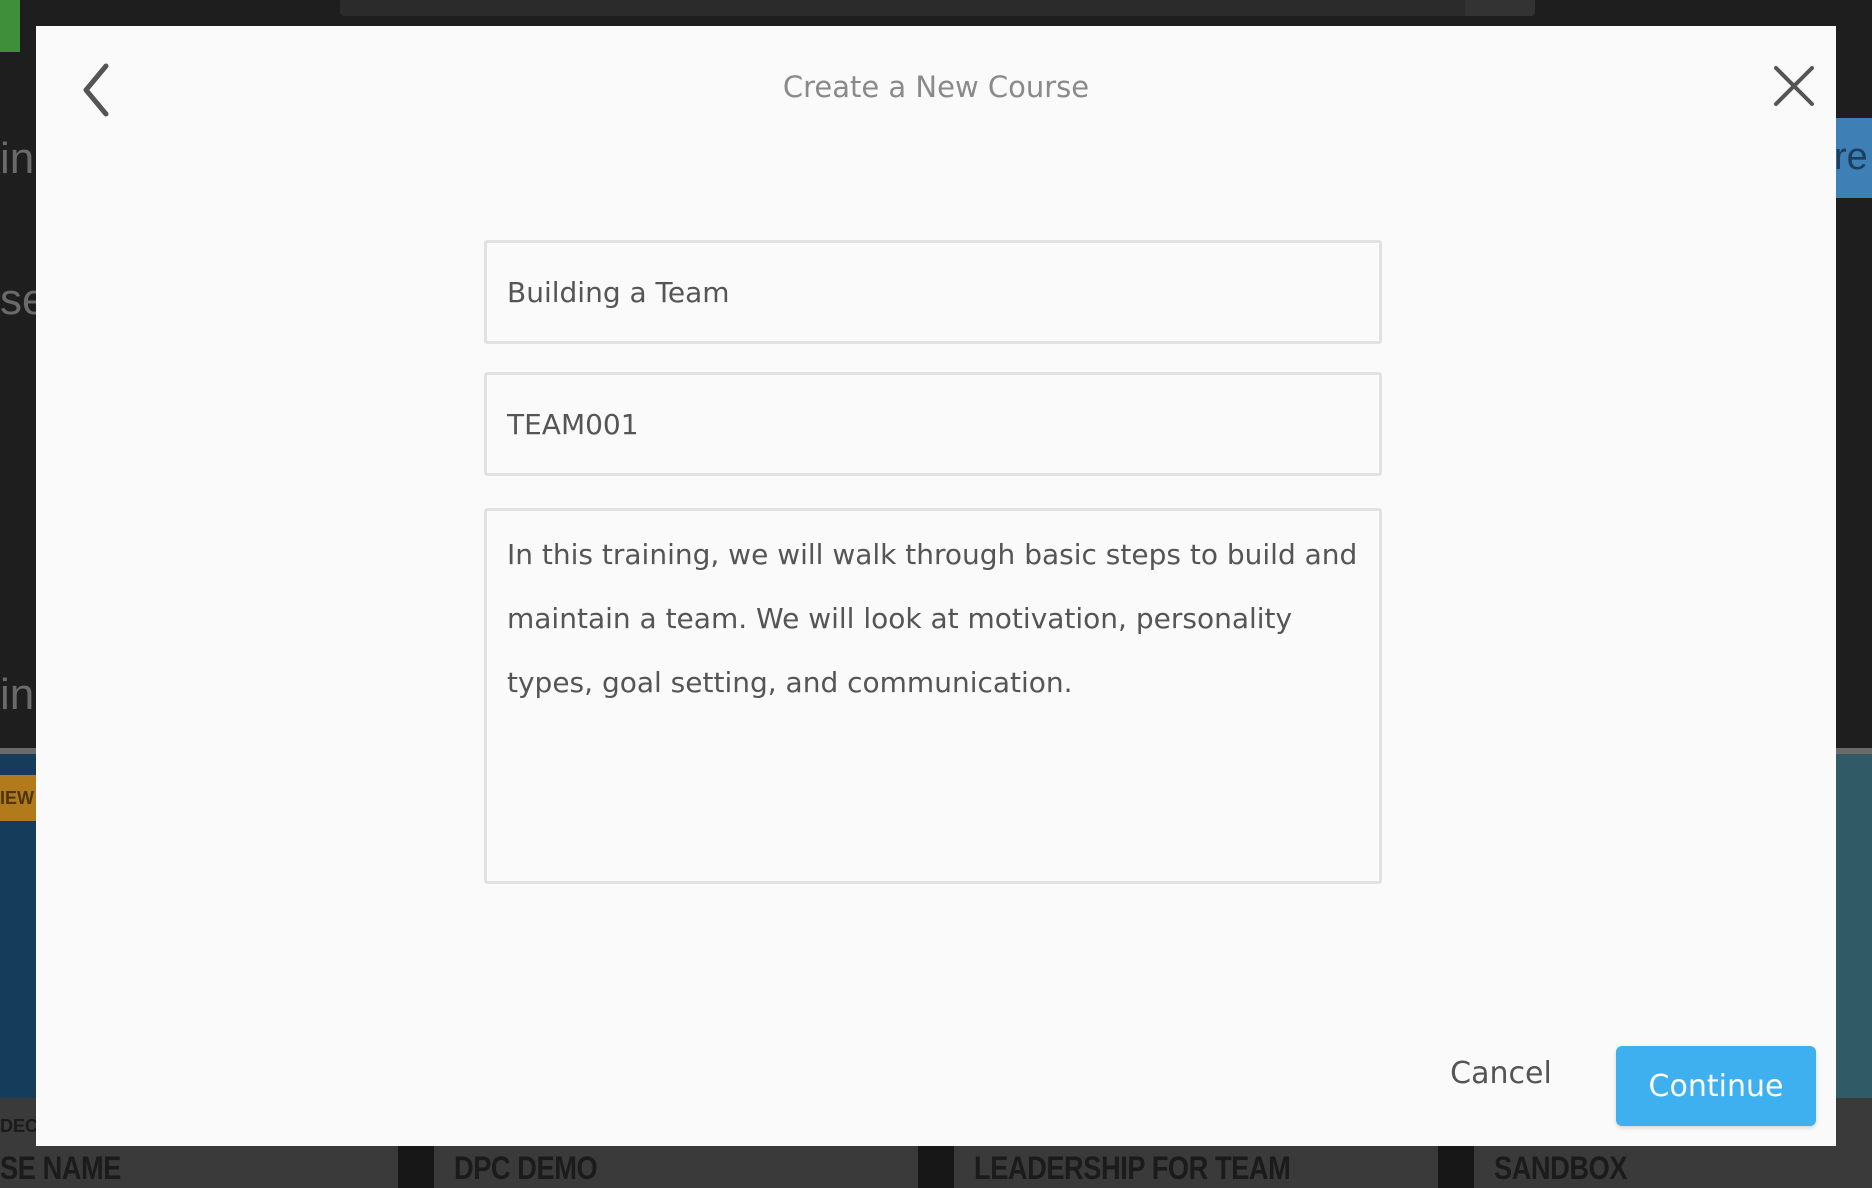 Image resolution: width=1872 pixels, height=1188 pixels. What do you see at coordinates (1854, 926) in the screenshot?
I see `background-card-image` at bounding box center [1854, 926].